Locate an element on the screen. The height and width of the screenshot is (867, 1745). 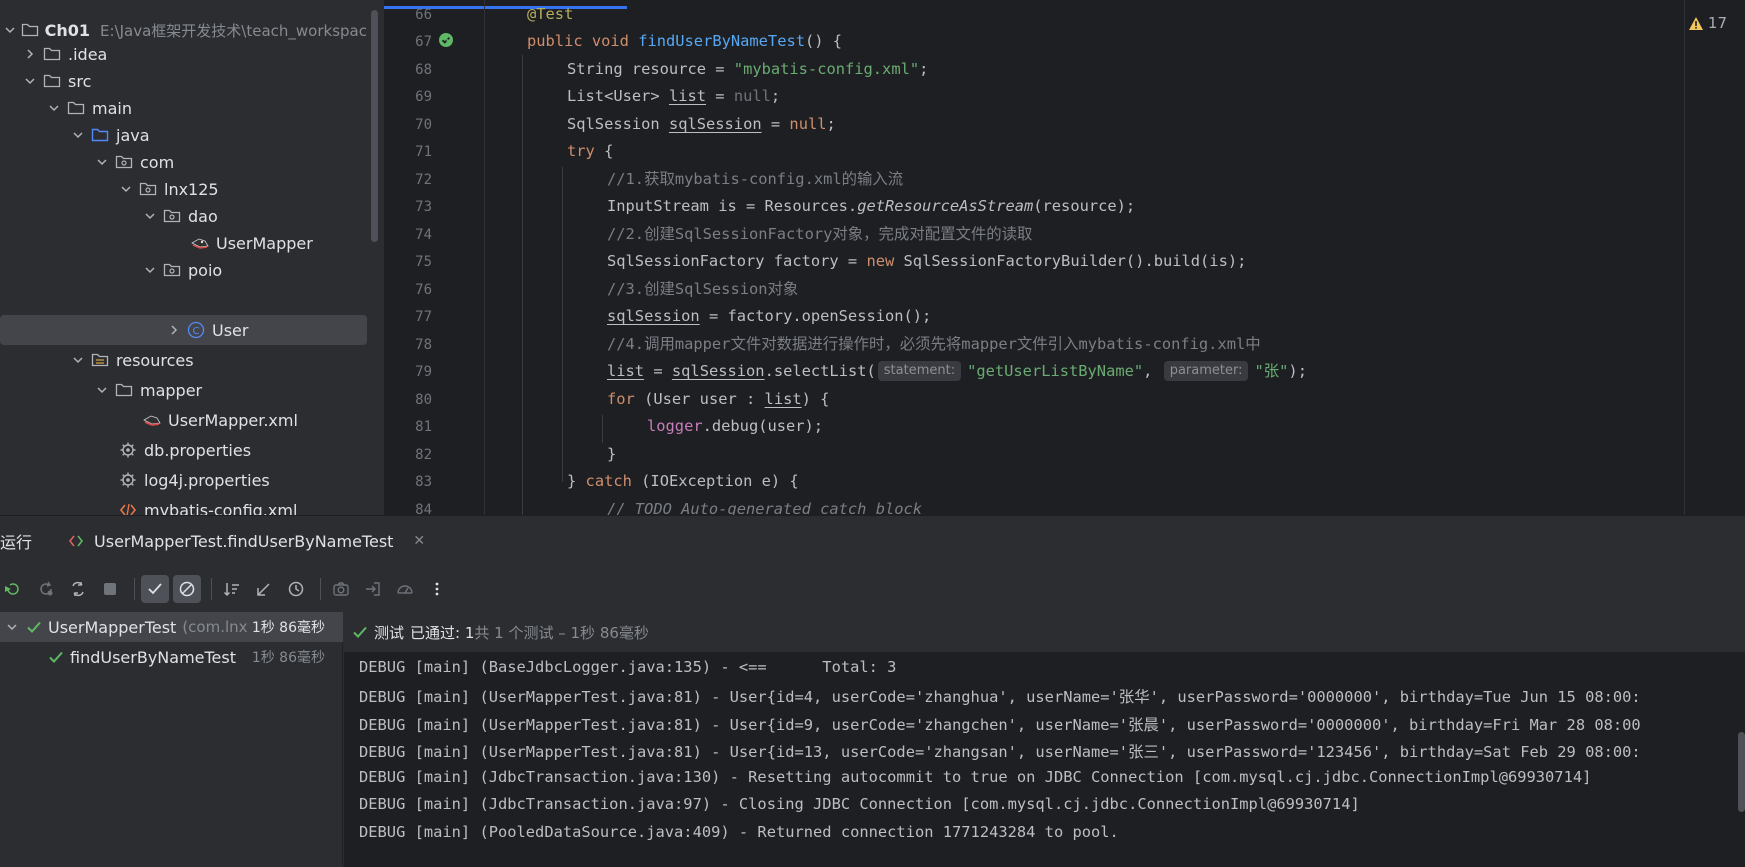
code-line-74: //2.创建SqlSessionFactory对象，完成对配置文件的读取 is located at coordinates (819, 234).